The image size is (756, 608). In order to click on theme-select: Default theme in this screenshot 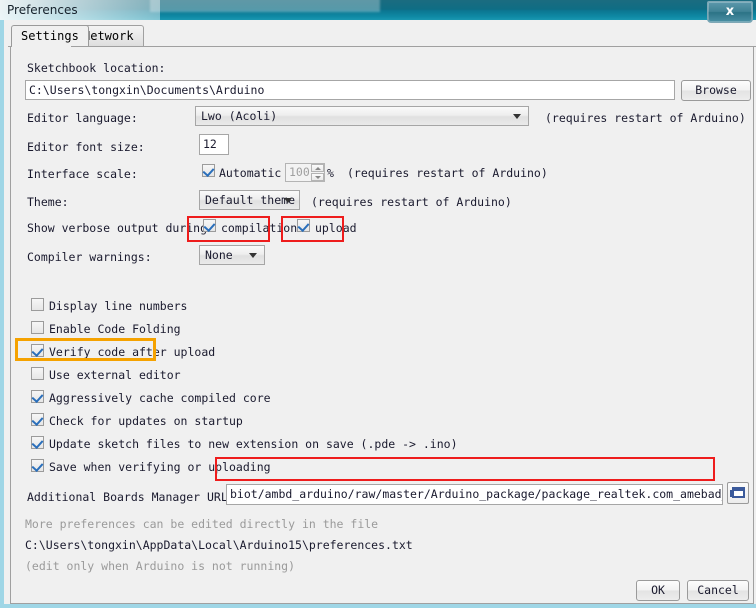, I will do `click(249, 200)`.